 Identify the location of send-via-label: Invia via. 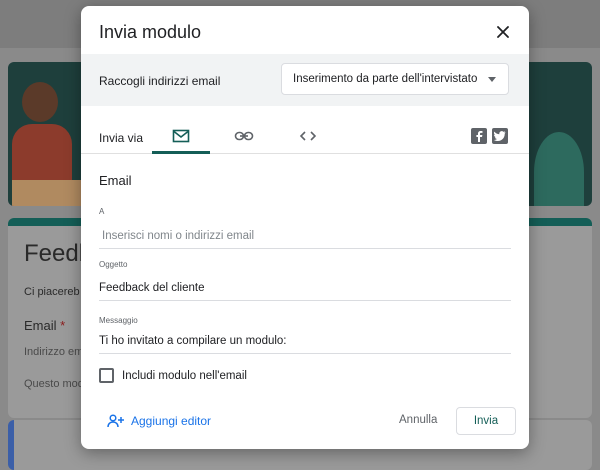
(121, 138).